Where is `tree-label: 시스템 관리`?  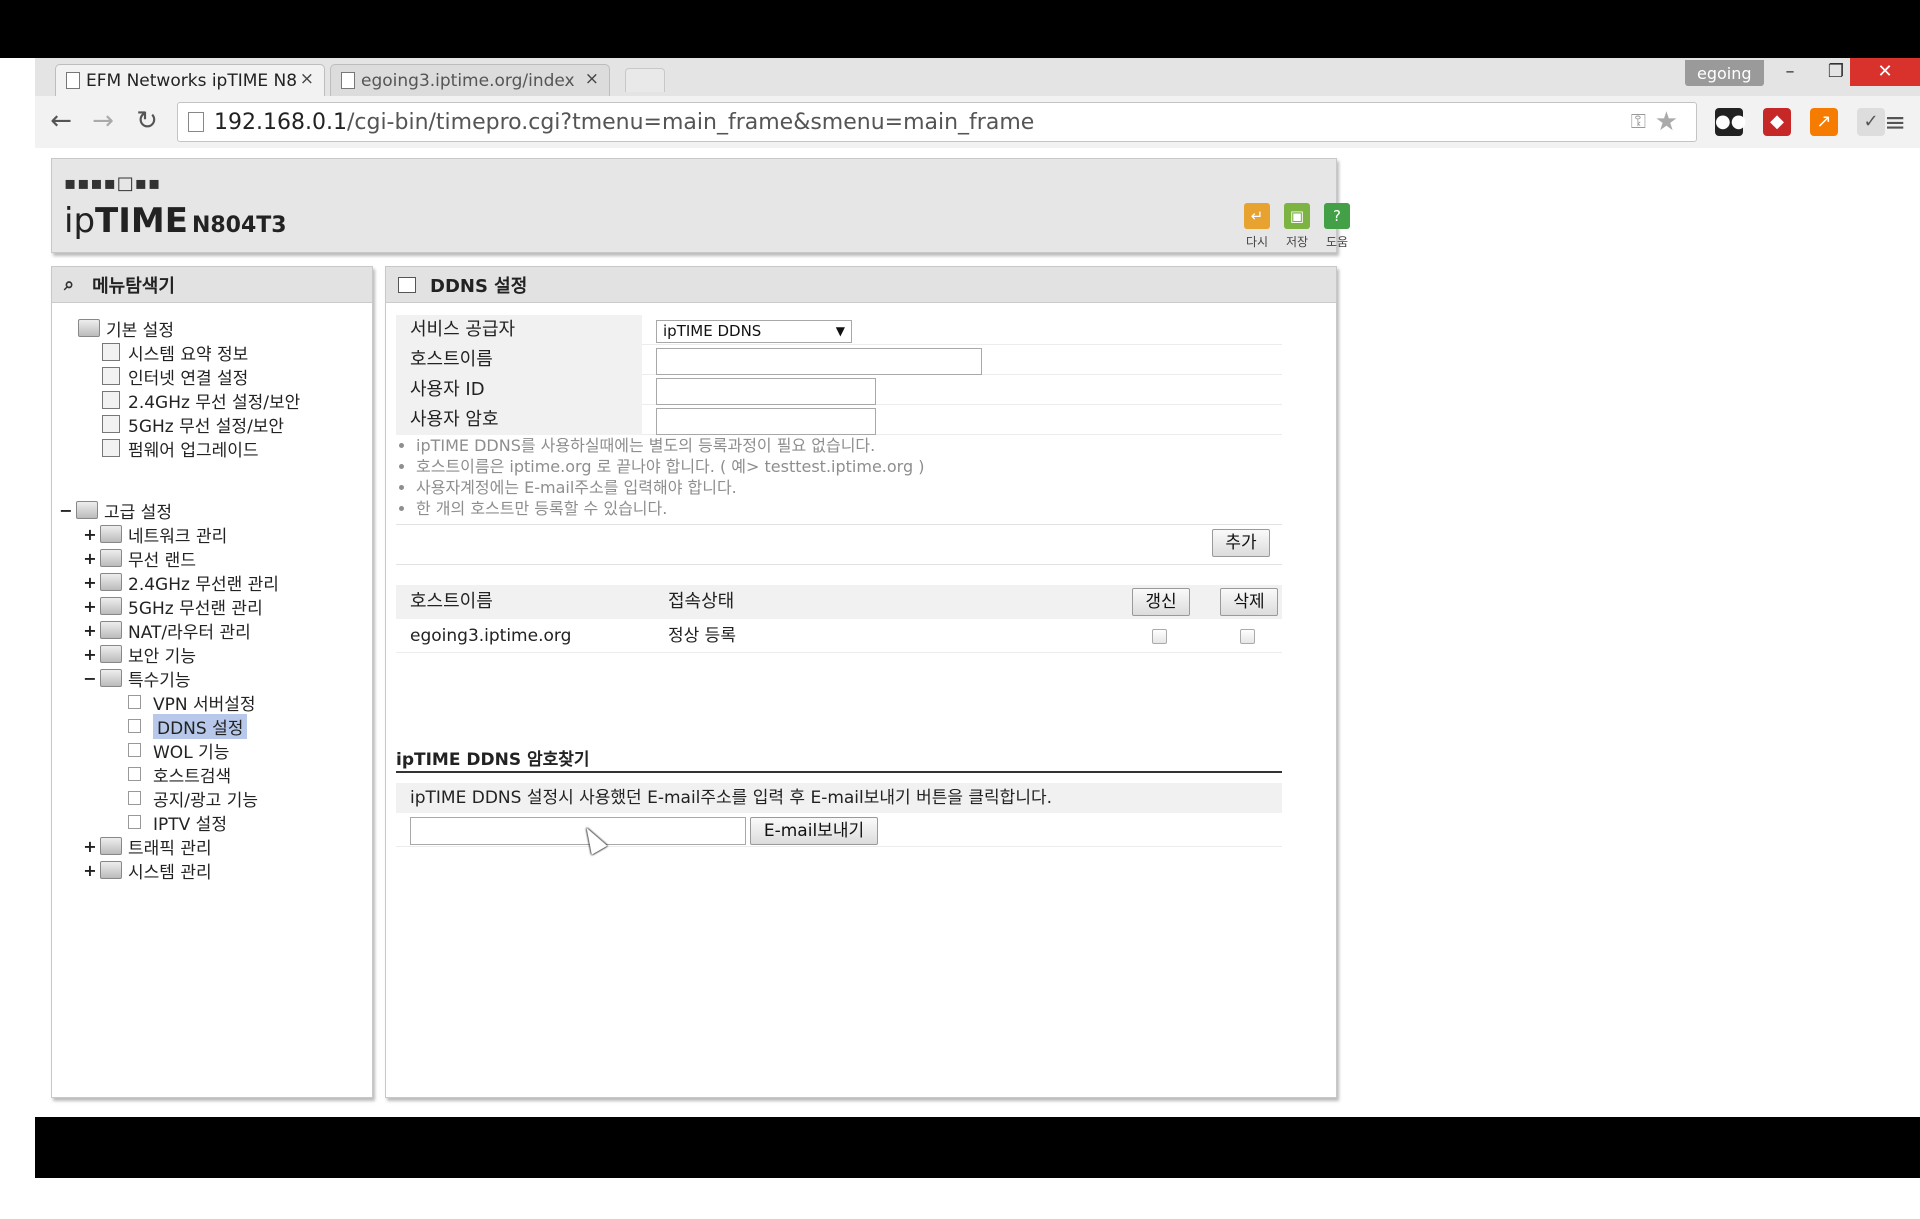 tree-label: 시스템 관리 is located at coordinates (170, 872).